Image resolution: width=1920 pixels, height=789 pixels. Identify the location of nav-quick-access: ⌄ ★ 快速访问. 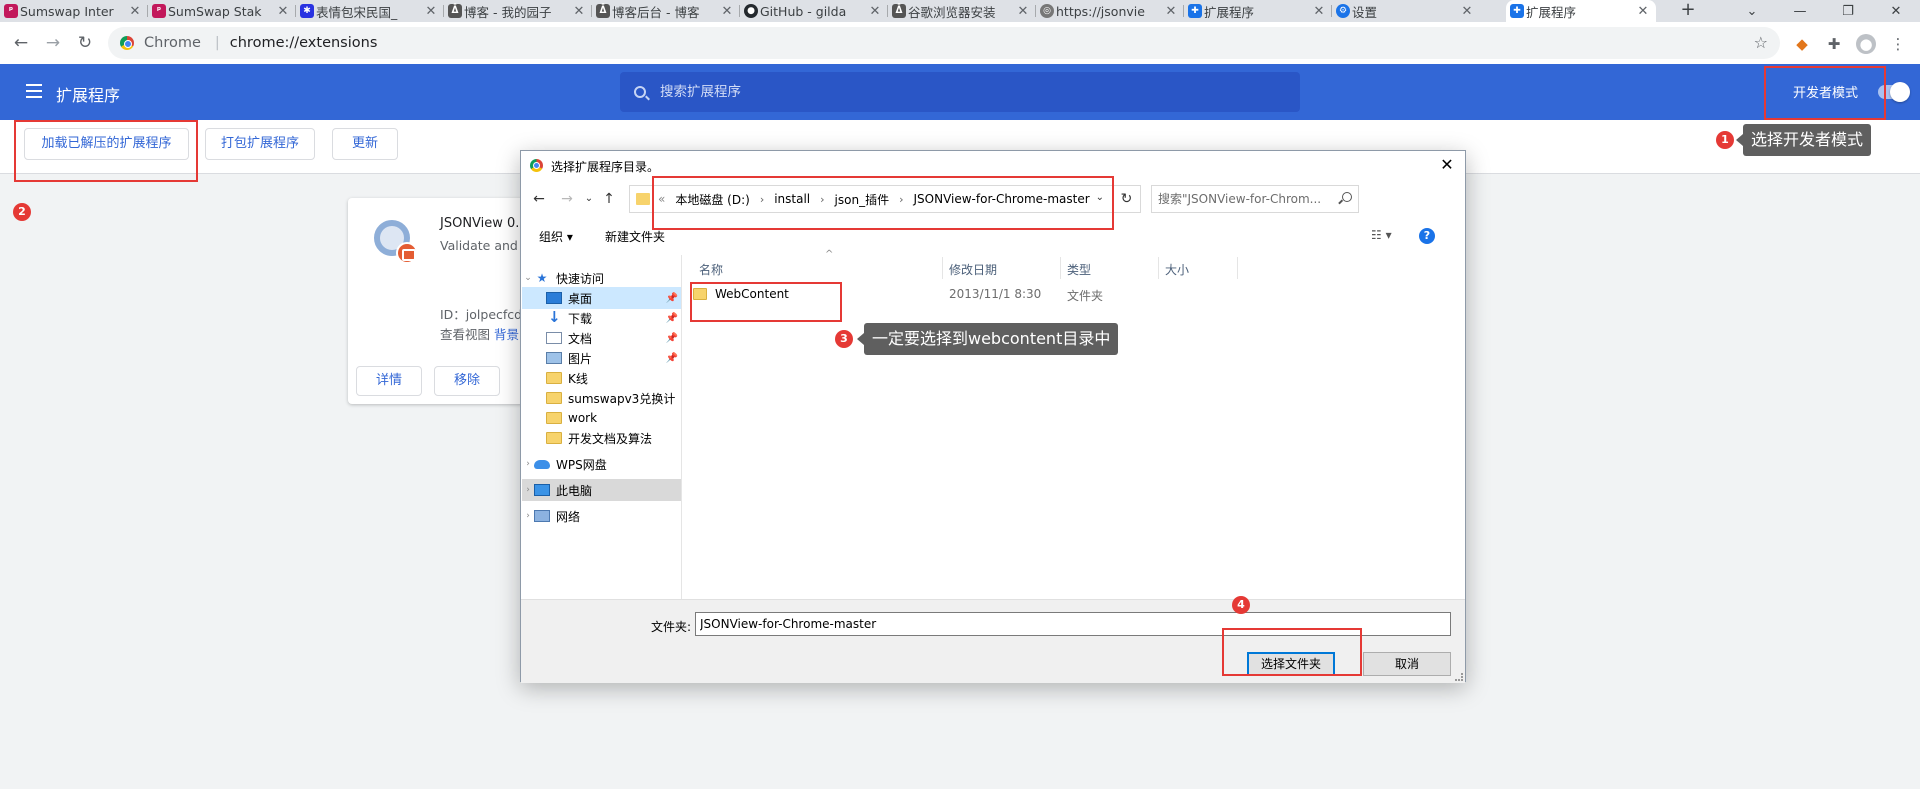
(601, 278).